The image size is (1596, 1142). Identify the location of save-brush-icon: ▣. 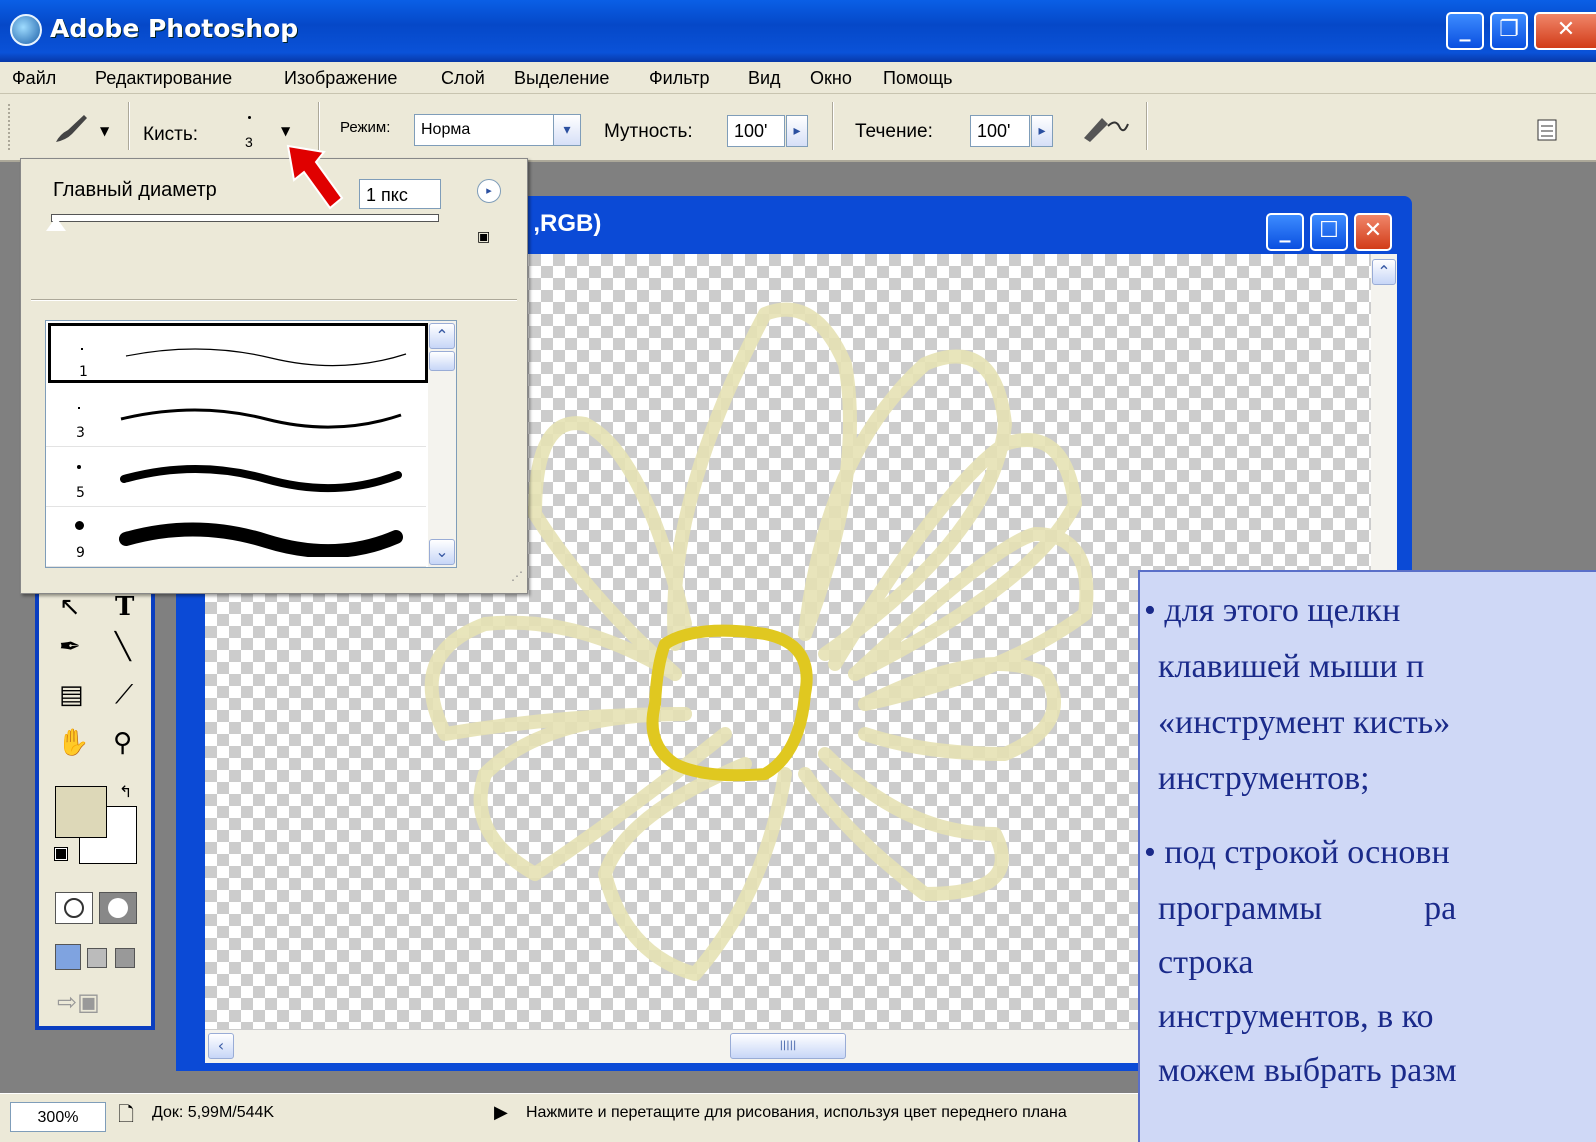
(486, 238).